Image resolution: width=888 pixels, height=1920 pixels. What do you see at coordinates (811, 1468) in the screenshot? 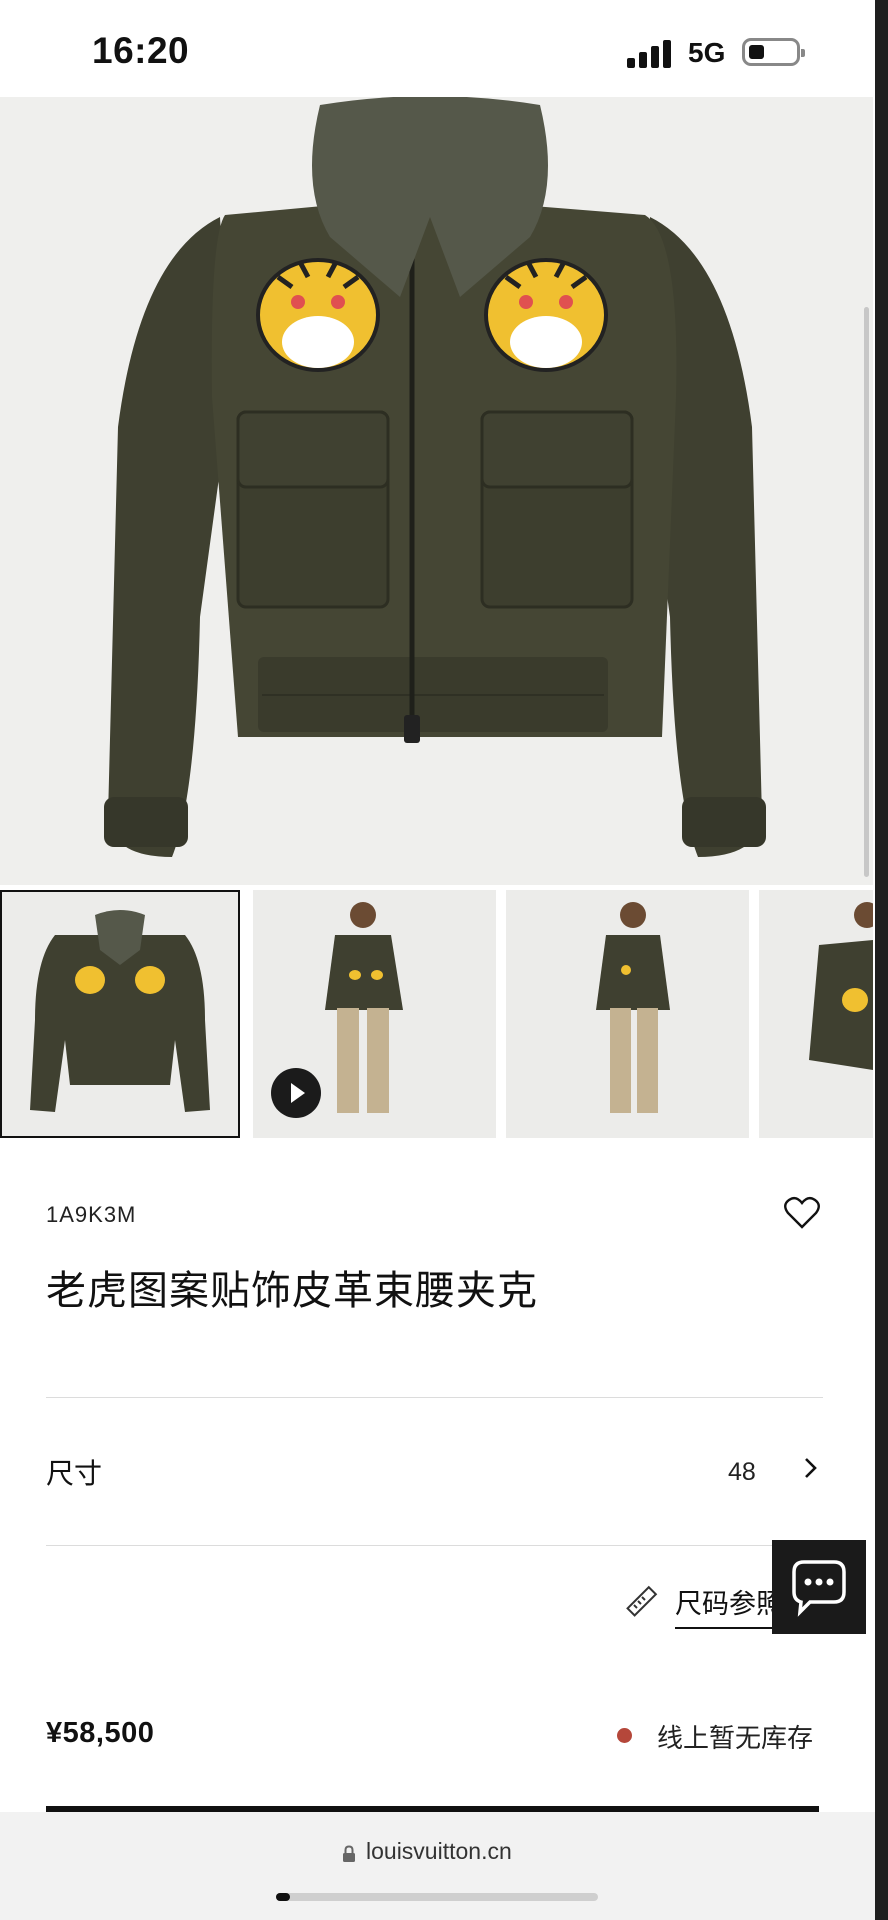
I see `chevron-right-icon` at bounding box center [811, 1468].